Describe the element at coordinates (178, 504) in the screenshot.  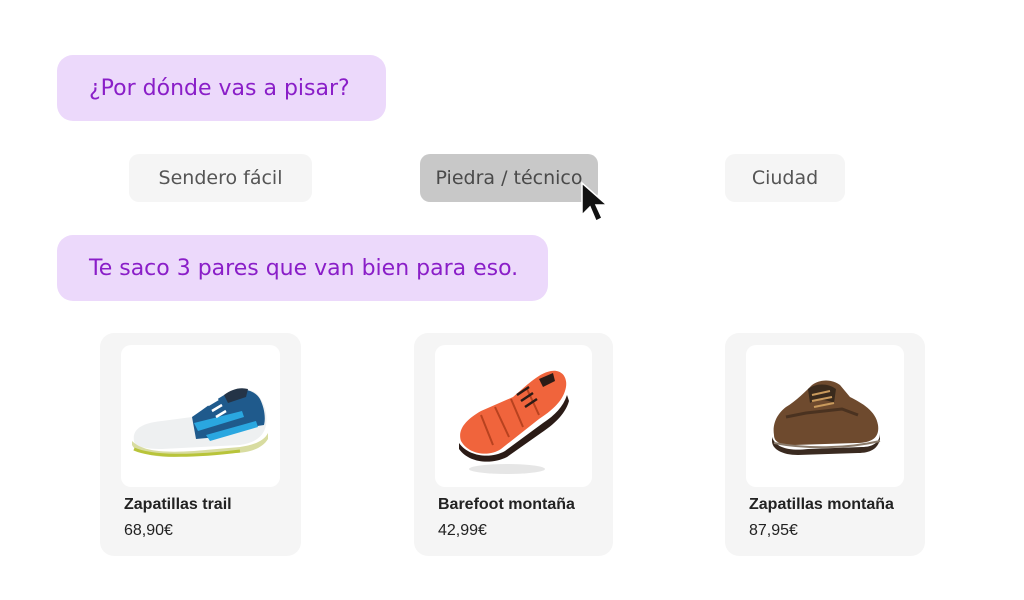
I see `product-name: Zapatillas trail` at that location.